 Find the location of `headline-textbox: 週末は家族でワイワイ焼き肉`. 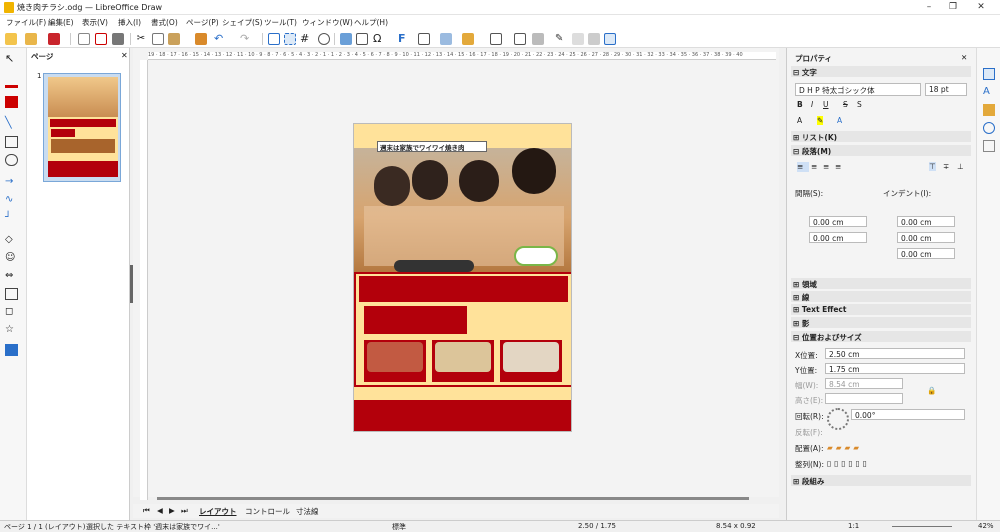

headline-textbox: 週末は家族でワイワイ焼き肉 is located at coordinates (432, 146).